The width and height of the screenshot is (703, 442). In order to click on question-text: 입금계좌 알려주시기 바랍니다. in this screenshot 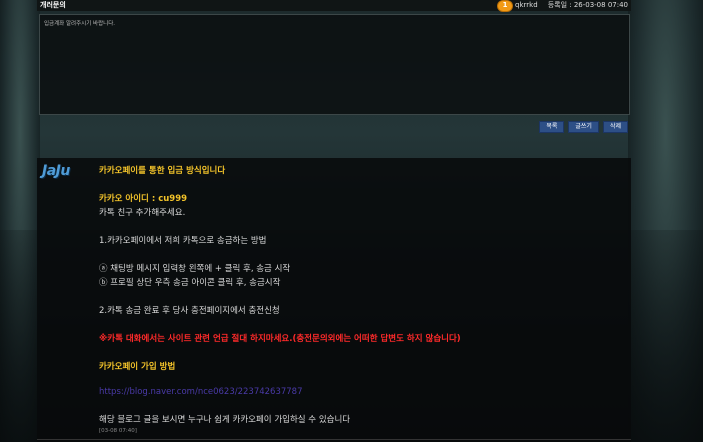, I will do `click(80, 24)`.